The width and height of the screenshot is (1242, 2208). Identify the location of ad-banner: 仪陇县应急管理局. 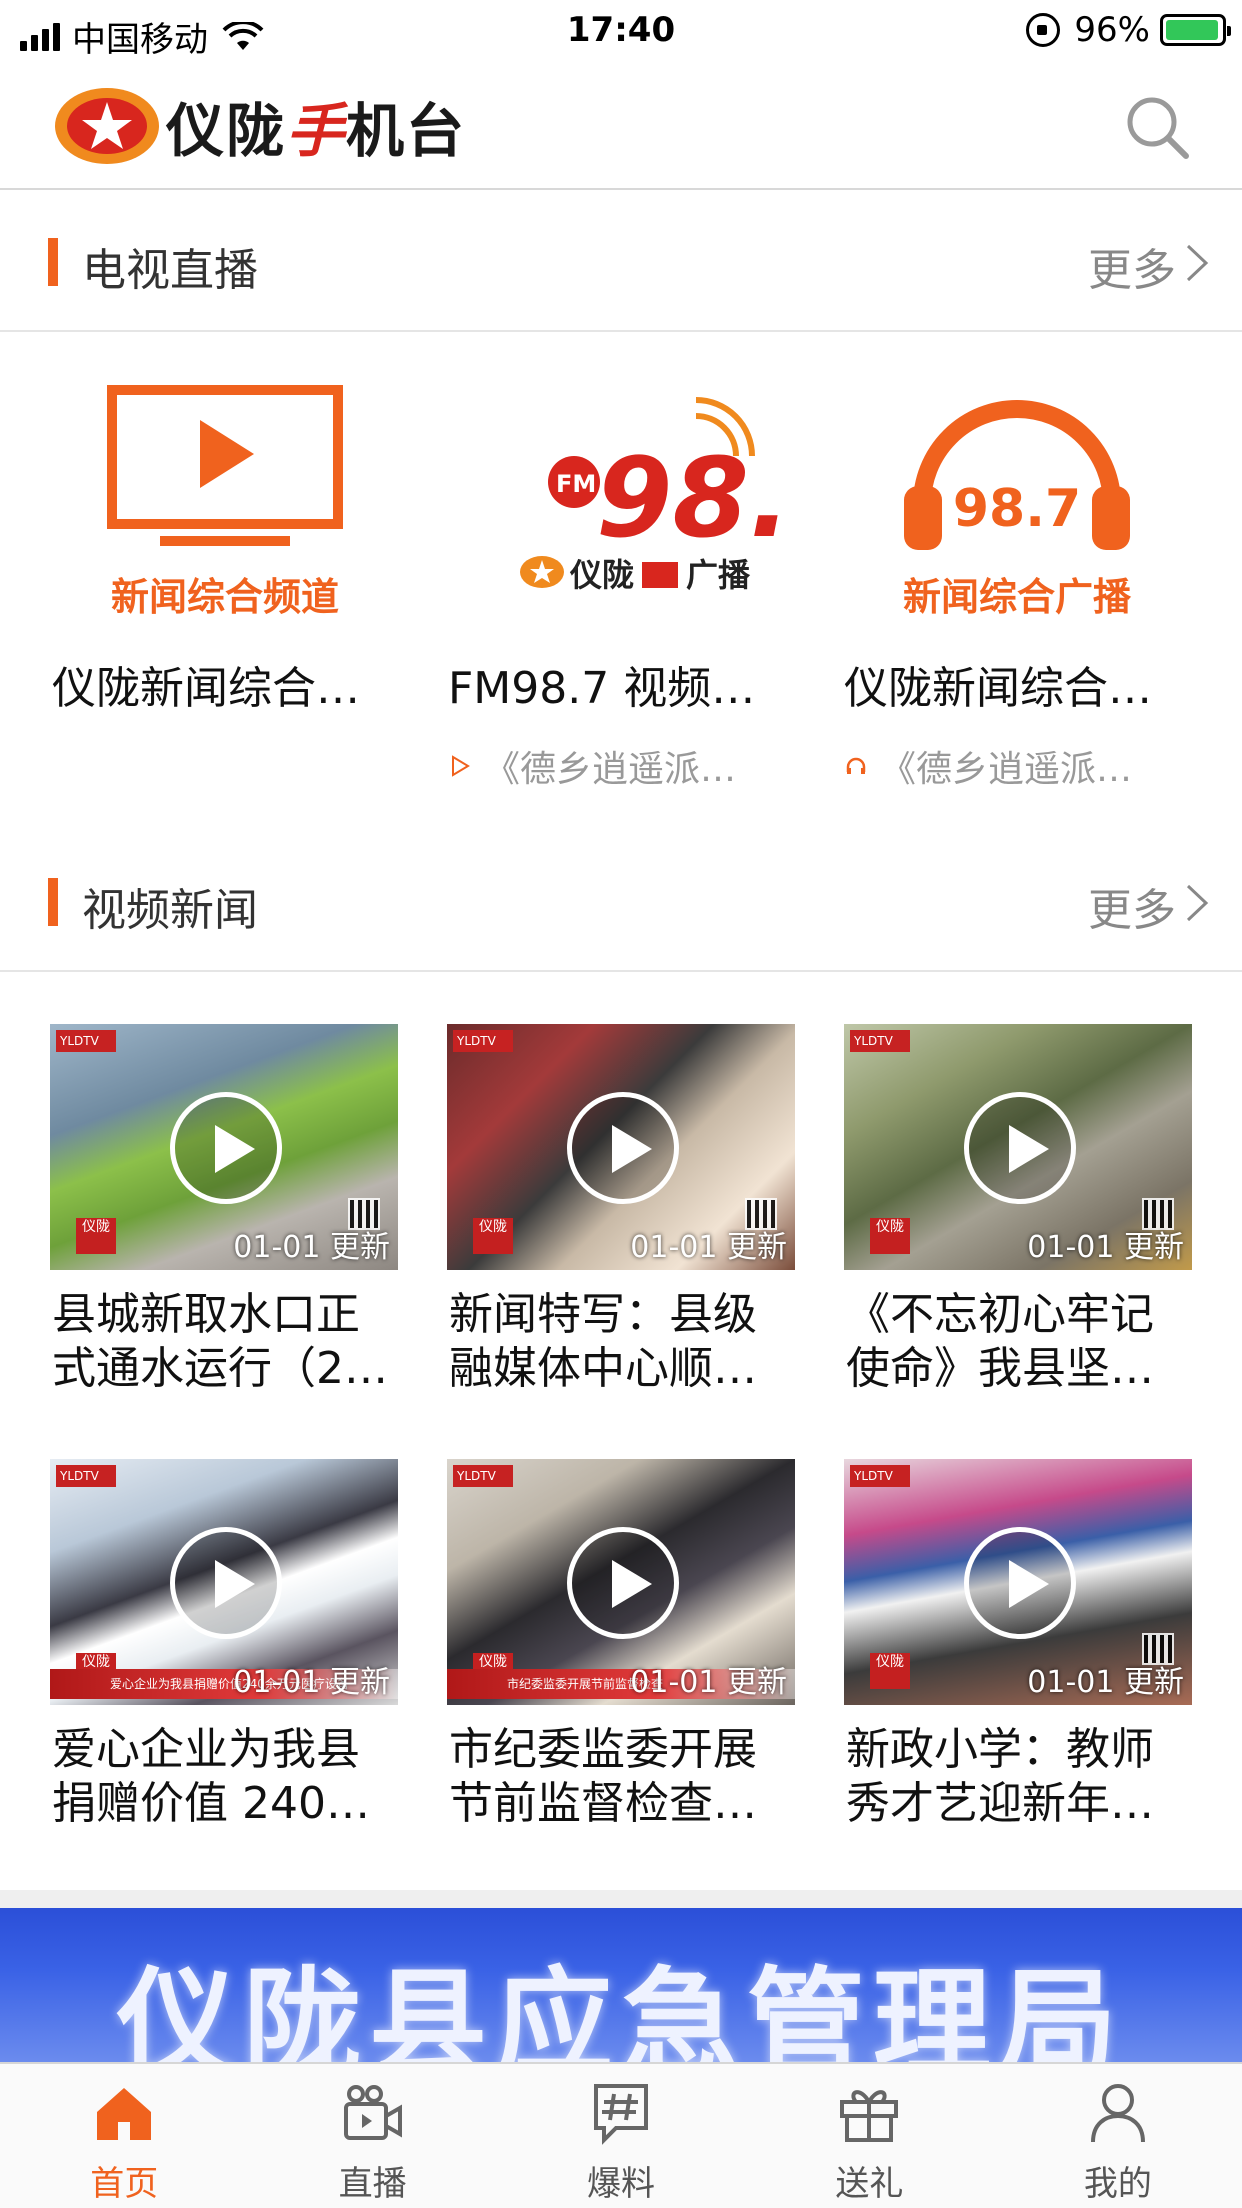
(621, 1986).